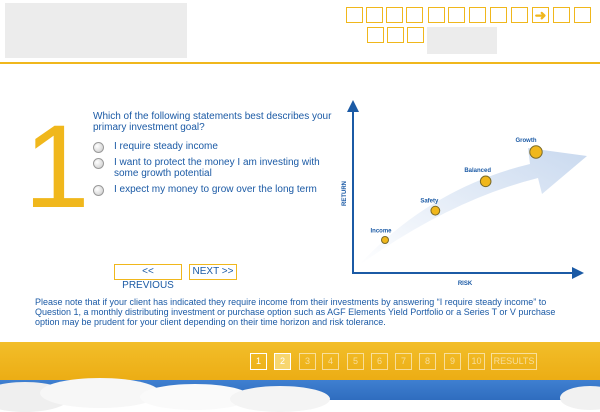 This screenshot has height=412, width=600. I want to click on chart-point-growth, so click(536, 152).